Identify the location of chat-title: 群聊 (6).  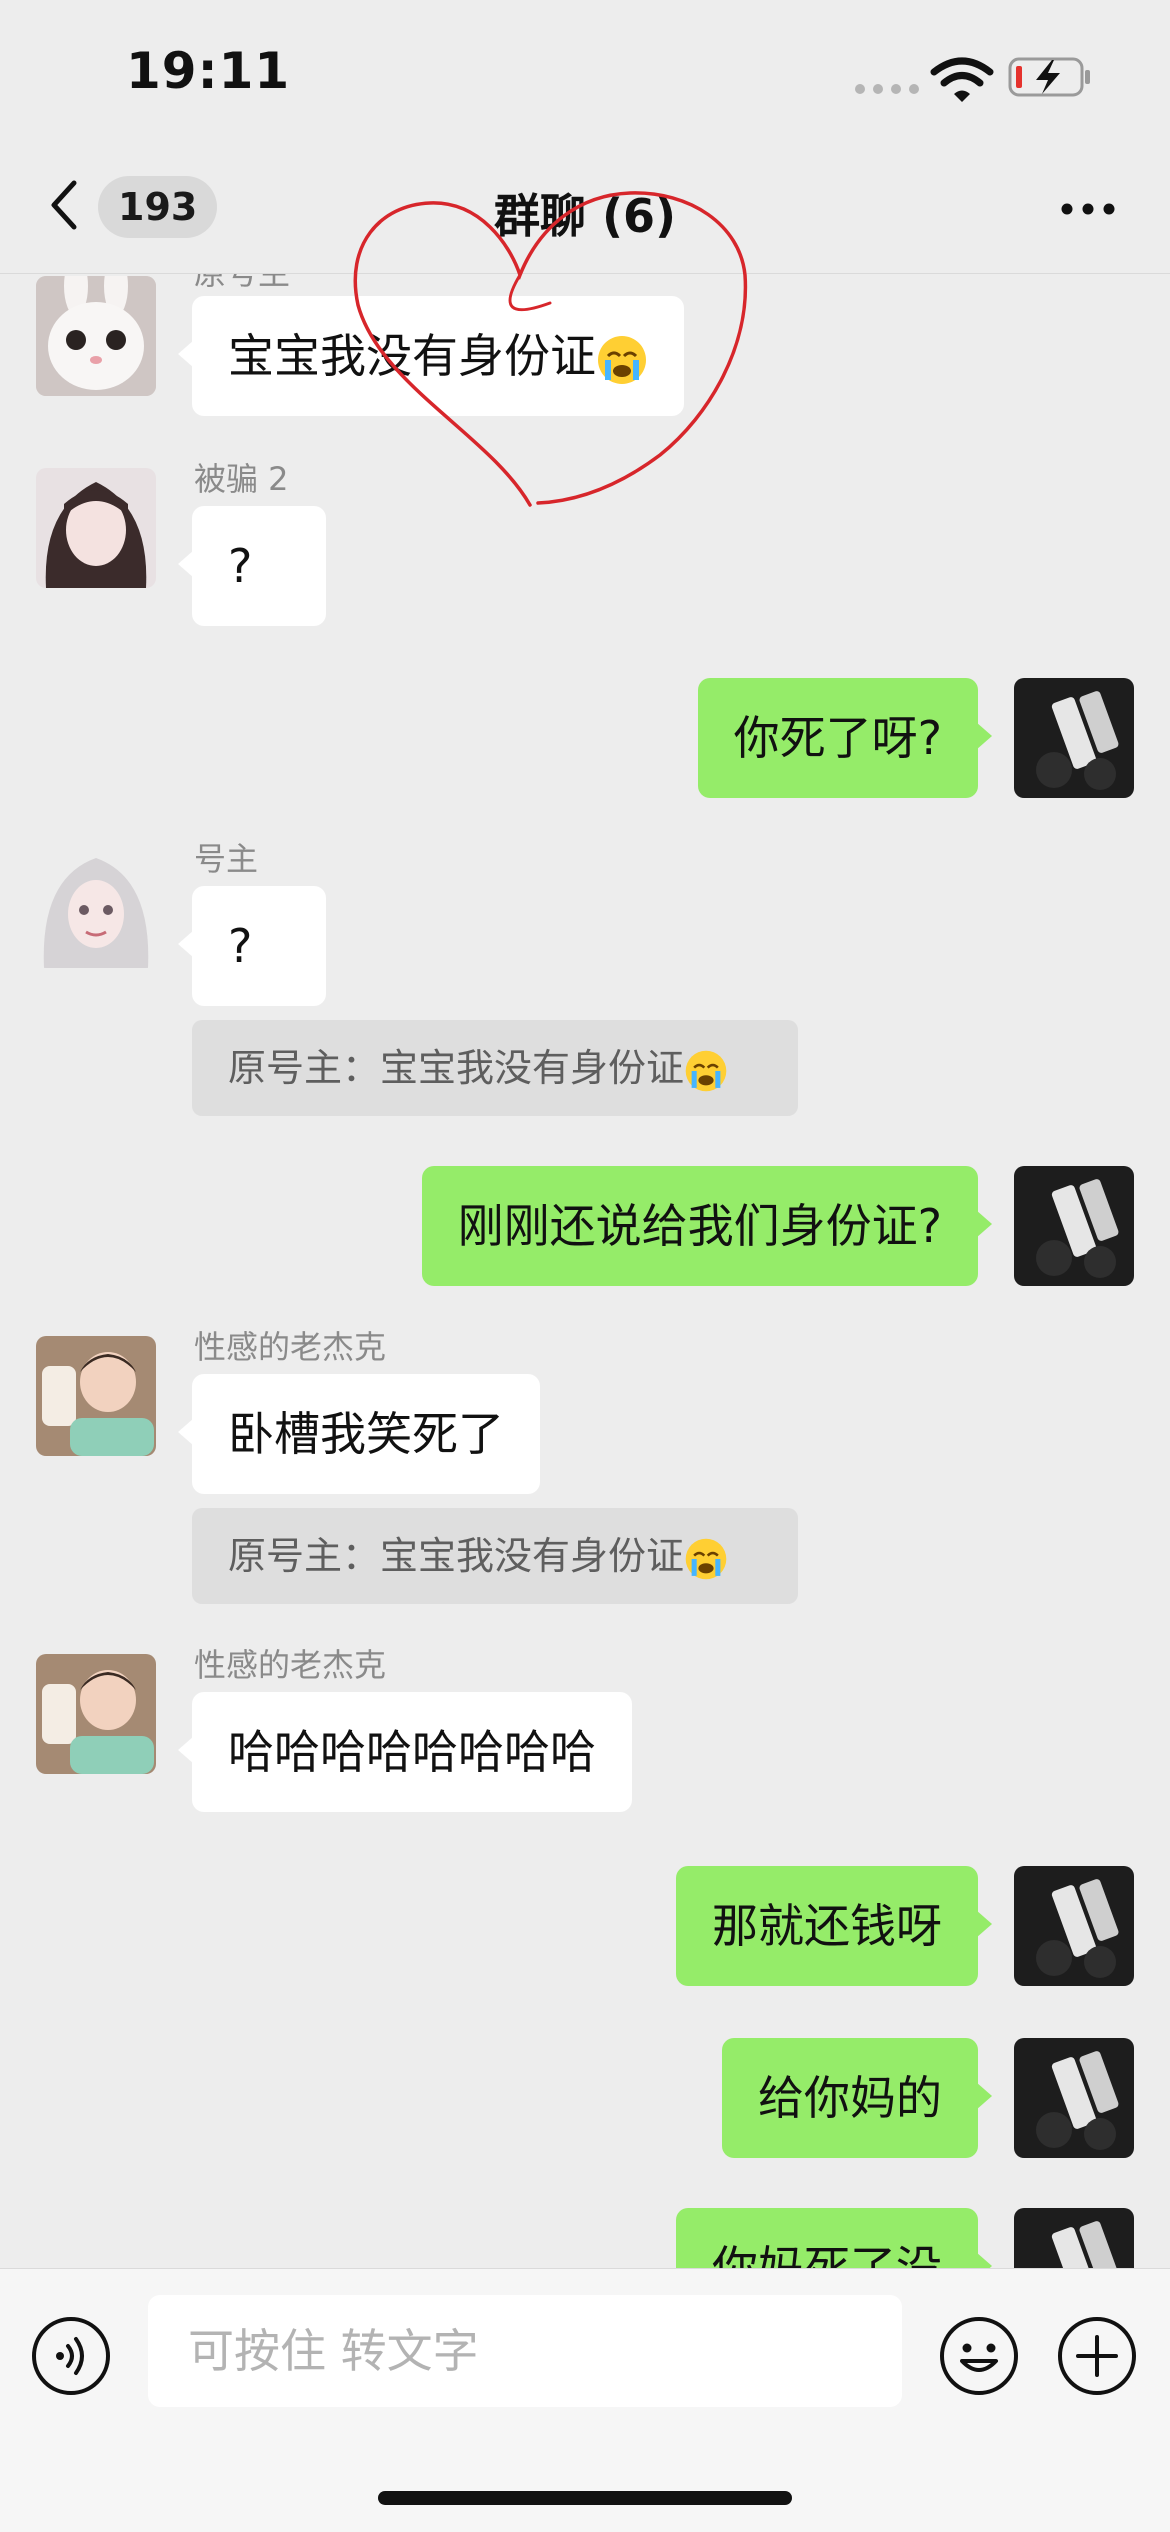
(585, 216).